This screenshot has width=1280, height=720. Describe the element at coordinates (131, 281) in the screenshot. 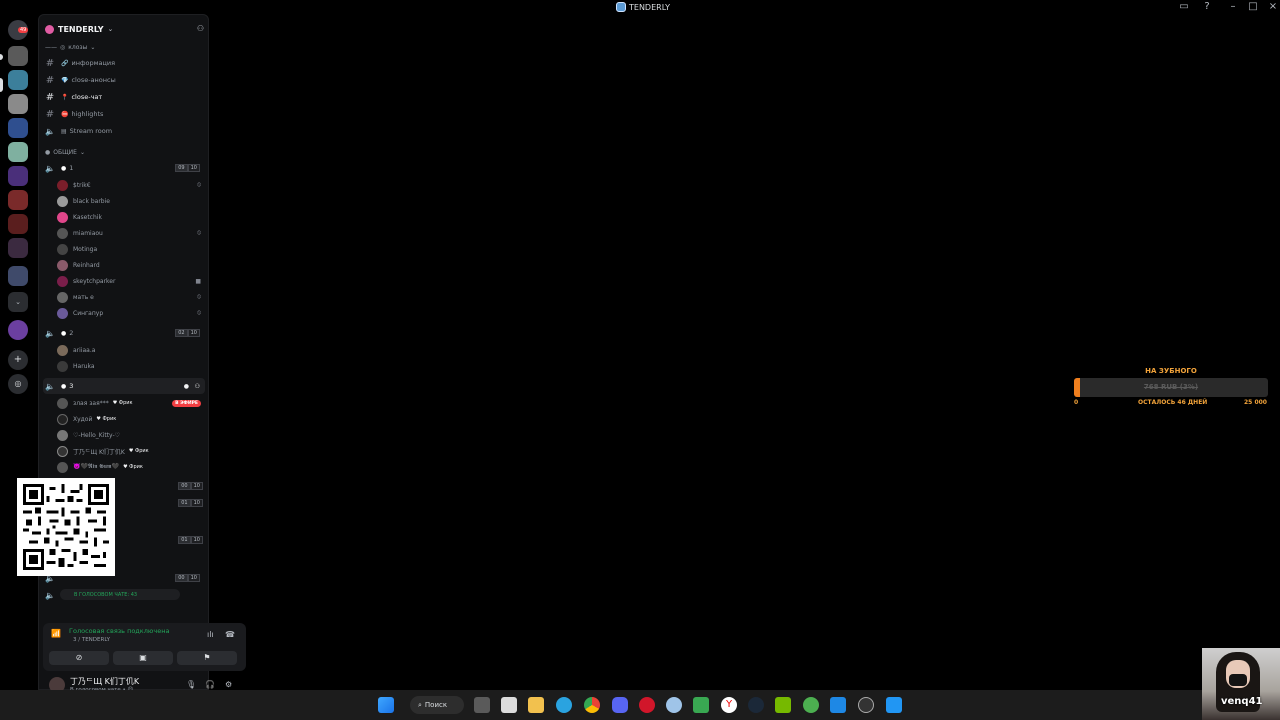

I see `voice-user: skeytchparker ■` at that location.